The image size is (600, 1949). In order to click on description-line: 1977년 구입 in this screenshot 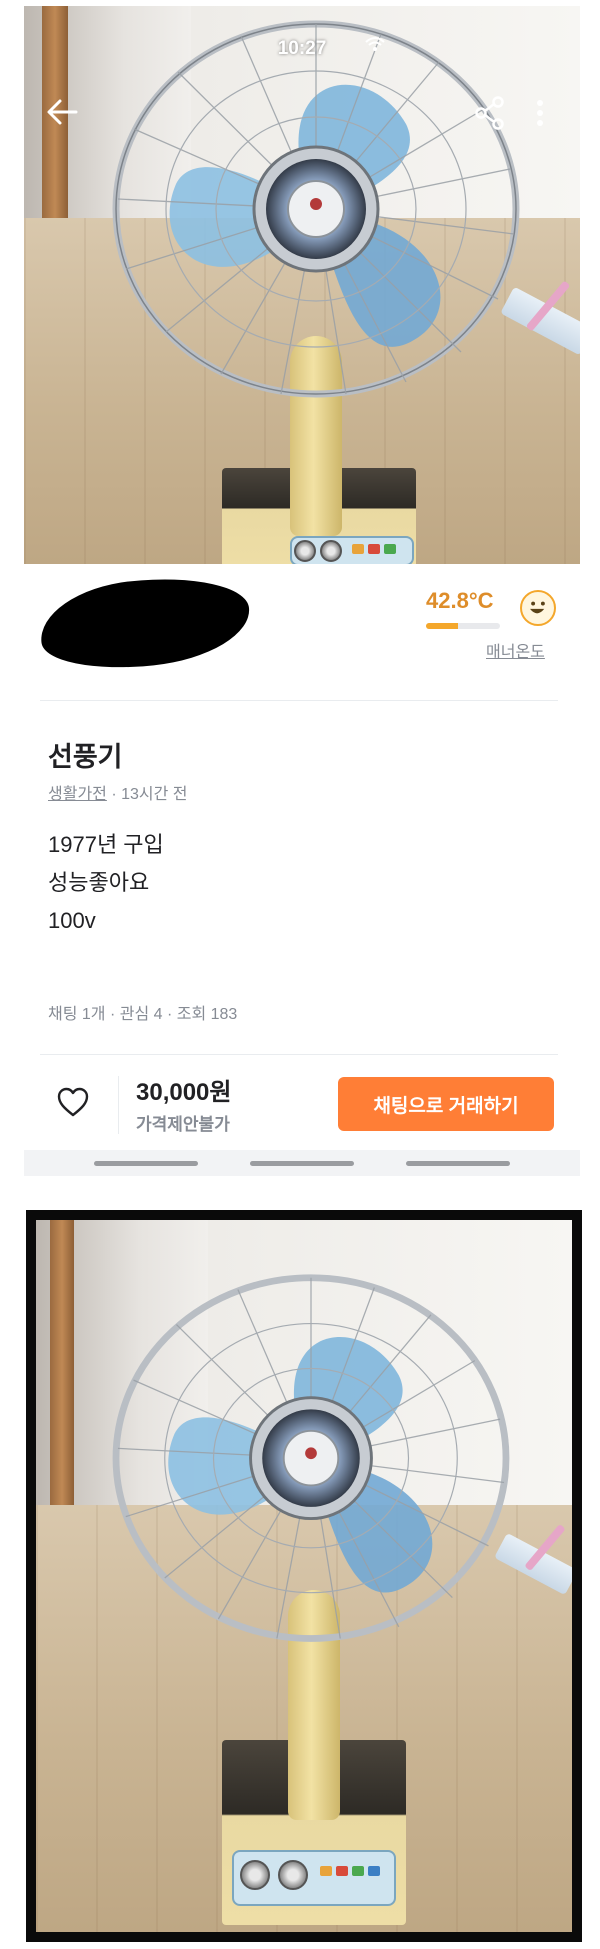, I will do `click(106, 844)`.